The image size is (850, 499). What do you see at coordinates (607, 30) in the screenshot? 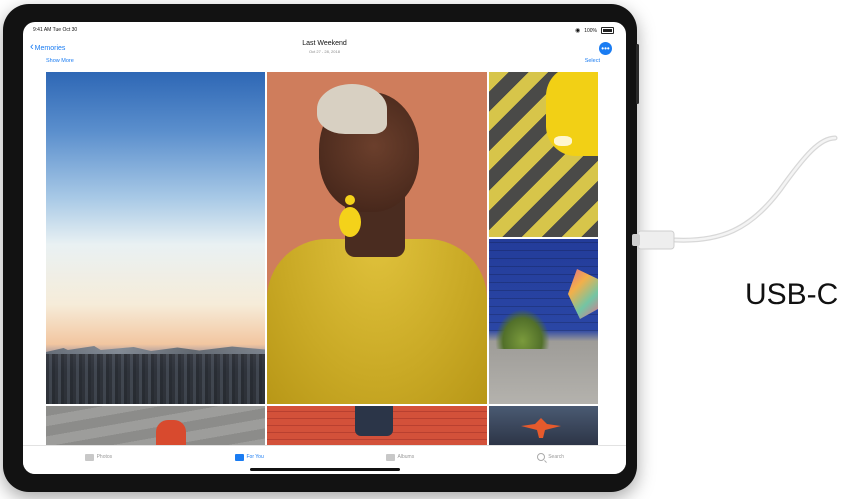
I see `battery-icon` at bounding box center [607, 30].